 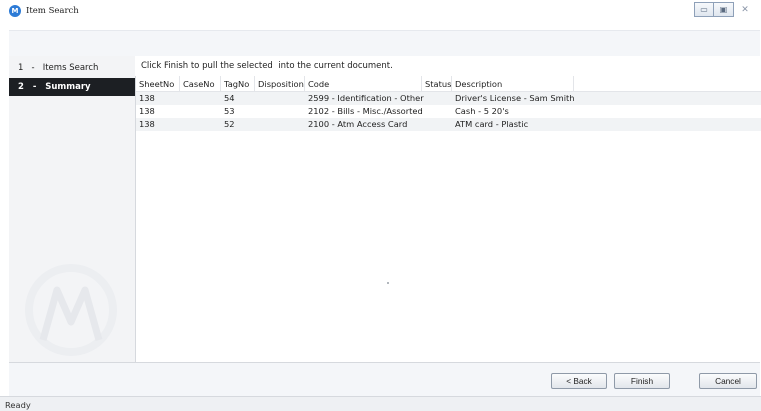 I want to click on back-button: < Back, so click(x=579, y=381).